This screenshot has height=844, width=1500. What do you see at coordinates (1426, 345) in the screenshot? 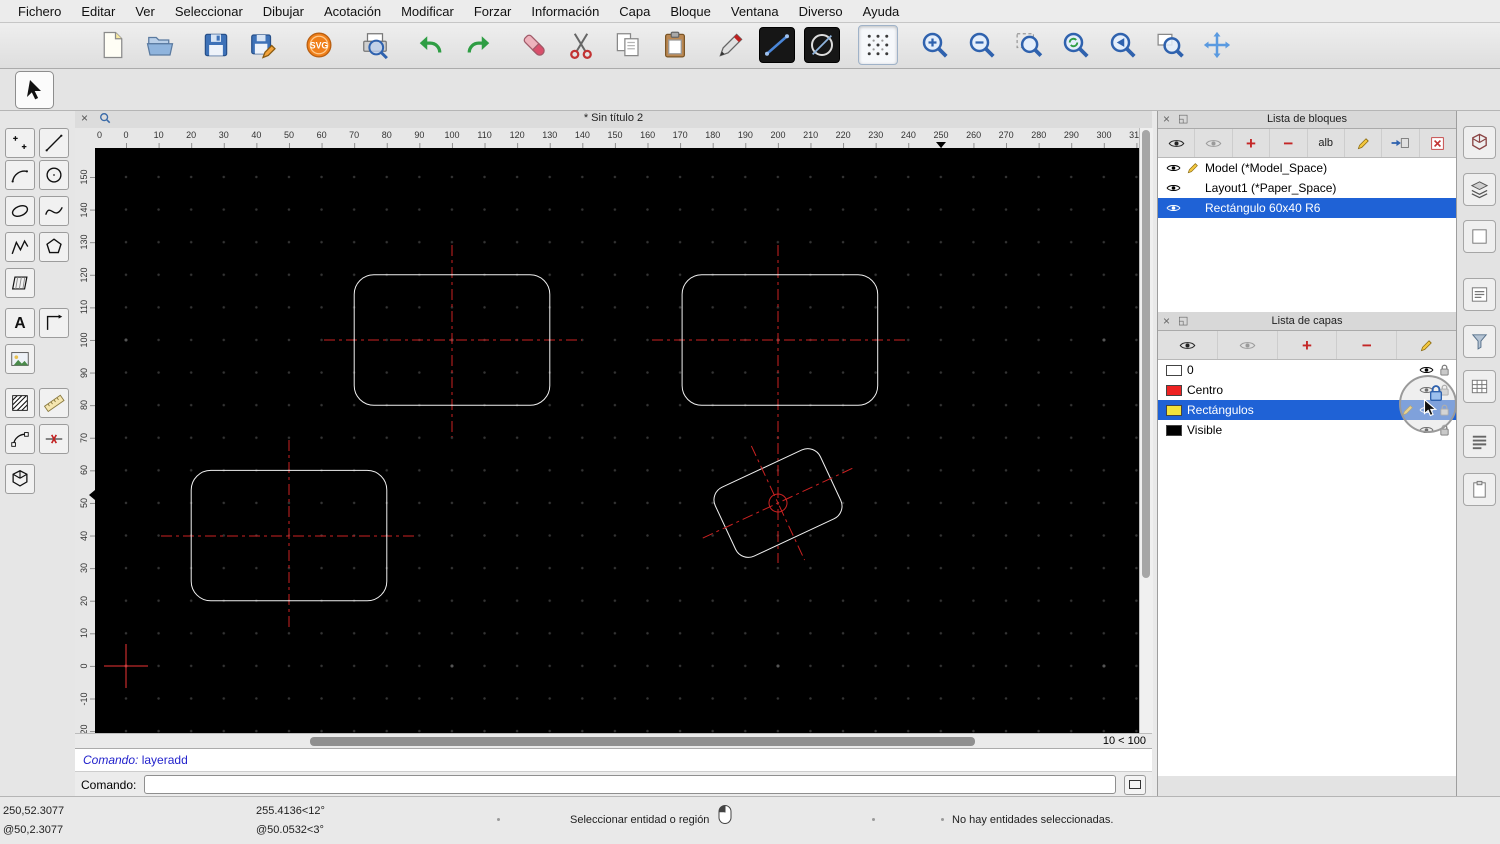
I see `edit-layer-button` at bounding box center [1426, 345].